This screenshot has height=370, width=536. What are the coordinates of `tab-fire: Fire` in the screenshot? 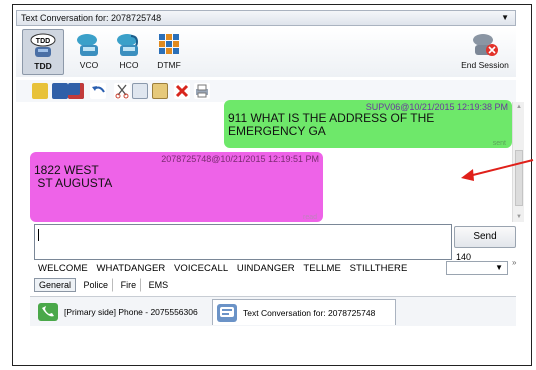 It's located at (129, 285).